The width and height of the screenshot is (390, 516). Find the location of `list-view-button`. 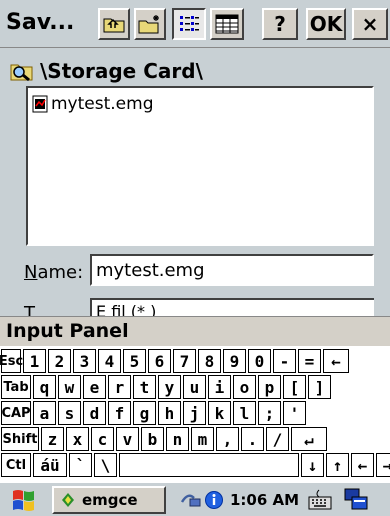

list-view-button is located at coordinates (189, 24).